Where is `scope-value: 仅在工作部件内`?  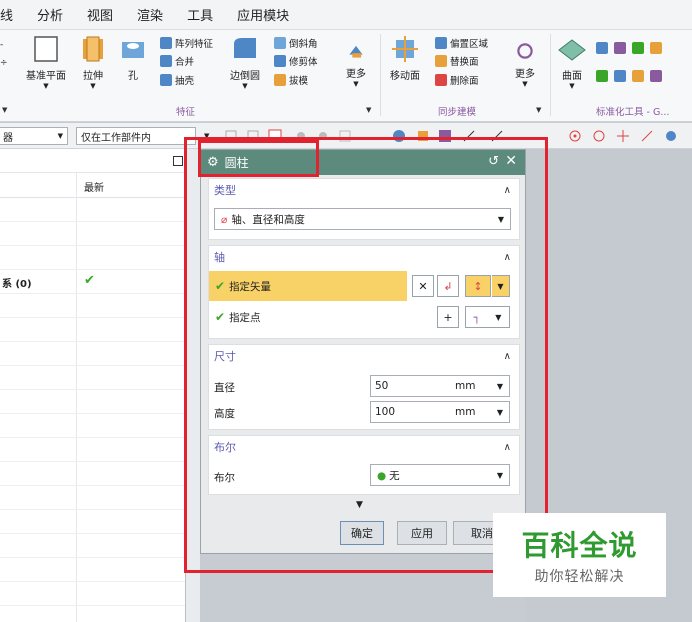
scope-value: 仅在工作部件内 is located at coordinates (116, 138).